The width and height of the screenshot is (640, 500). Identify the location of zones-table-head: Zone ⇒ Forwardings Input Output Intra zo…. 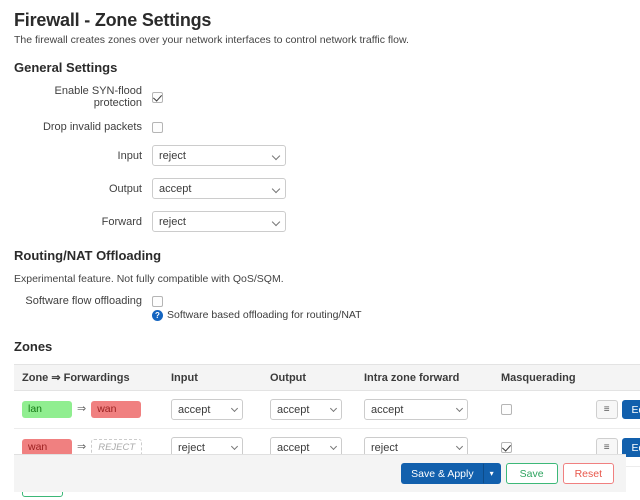
(327, 377).